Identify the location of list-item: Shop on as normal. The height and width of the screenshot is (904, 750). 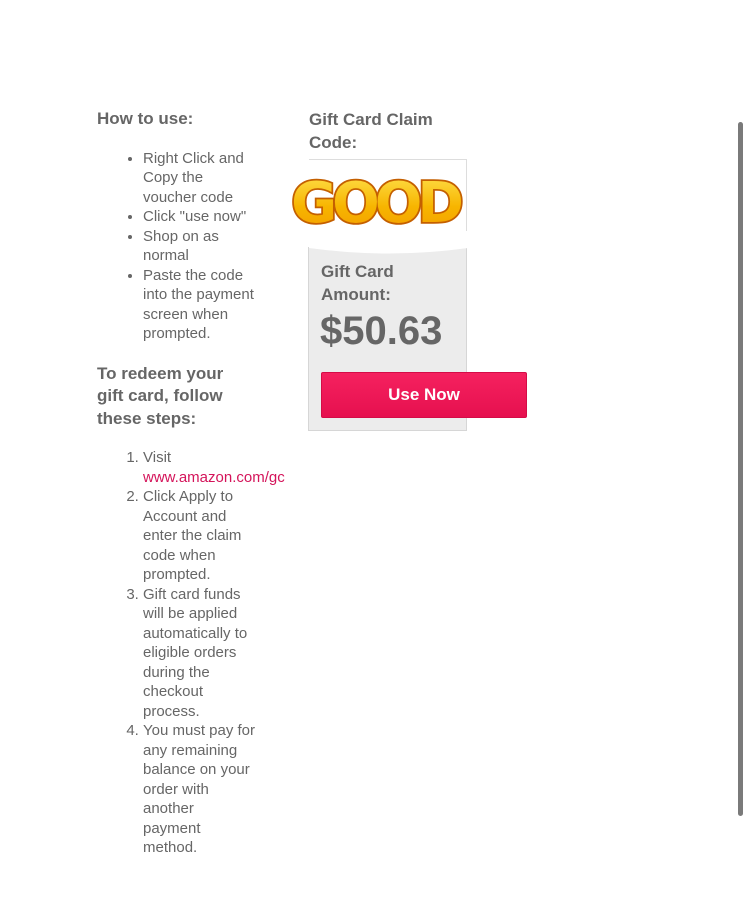
(199, 246).